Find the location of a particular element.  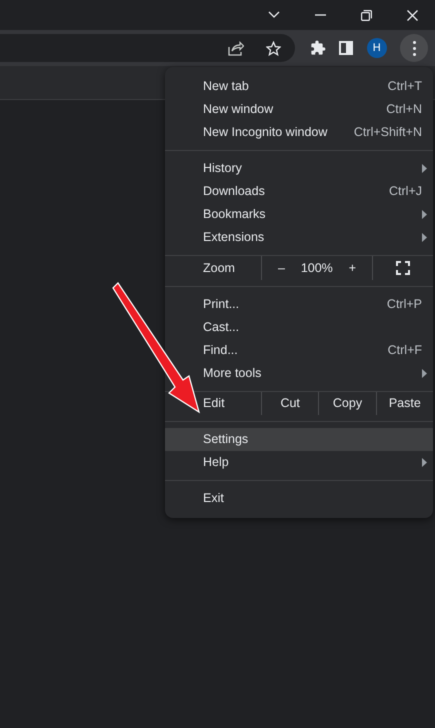

minimize-icon is located at coordinates (320, 15).